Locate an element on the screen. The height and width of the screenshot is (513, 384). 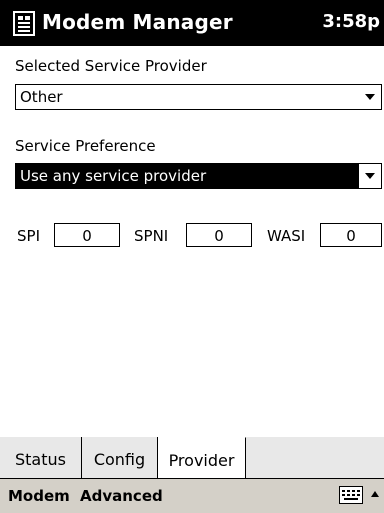
wasi-field: 0 is located at coordinates (351, 235).